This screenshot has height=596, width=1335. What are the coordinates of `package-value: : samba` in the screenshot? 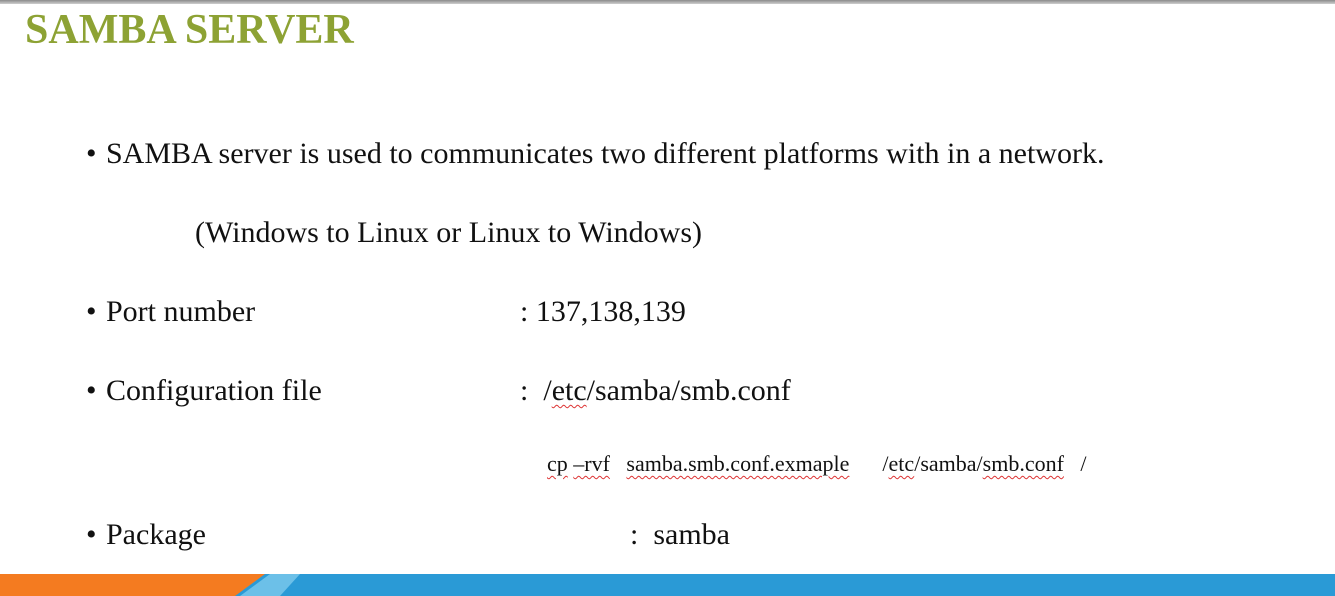 It's located at (680, 535).